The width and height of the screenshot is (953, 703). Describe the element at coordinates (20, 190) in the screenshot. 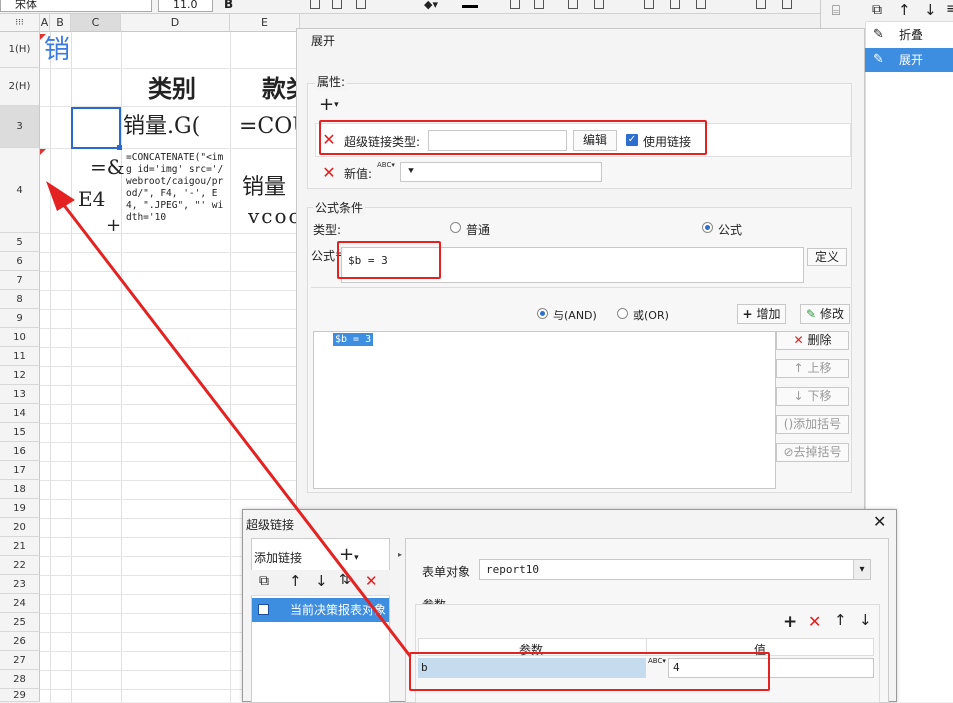

I see `row-header: 4` at that location.